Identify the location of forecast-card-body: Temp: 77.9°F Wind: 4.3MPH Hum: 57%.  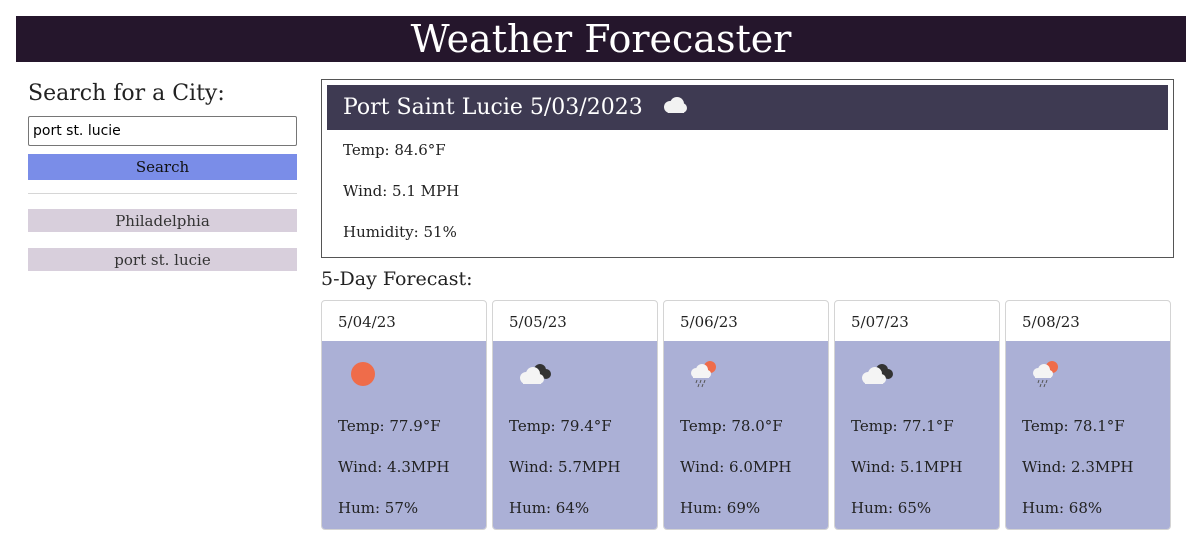
(404, 435).